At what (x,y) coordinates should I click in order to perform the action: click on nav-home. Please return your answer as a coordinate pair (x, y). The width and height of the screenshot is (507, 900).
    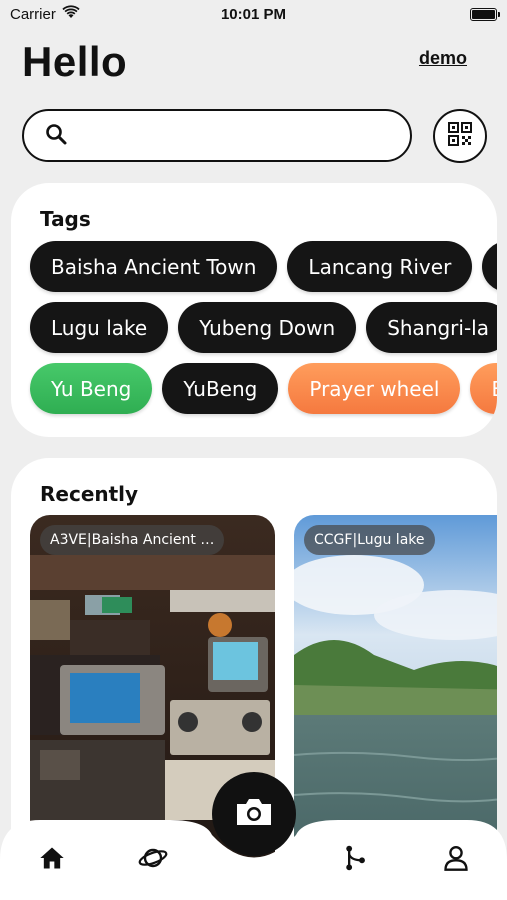
    Looking at the image, I should click on (52, 860).